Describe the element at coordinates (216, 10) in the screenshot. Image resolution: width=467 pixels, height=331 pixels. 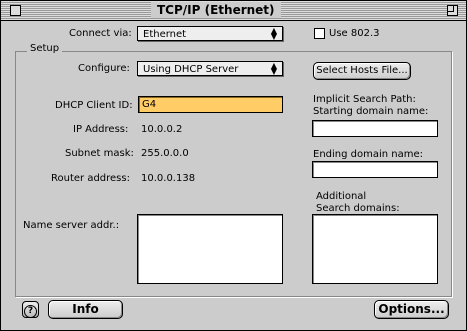
I see `window-title: TCP/IP (Ethernet)` at that location.